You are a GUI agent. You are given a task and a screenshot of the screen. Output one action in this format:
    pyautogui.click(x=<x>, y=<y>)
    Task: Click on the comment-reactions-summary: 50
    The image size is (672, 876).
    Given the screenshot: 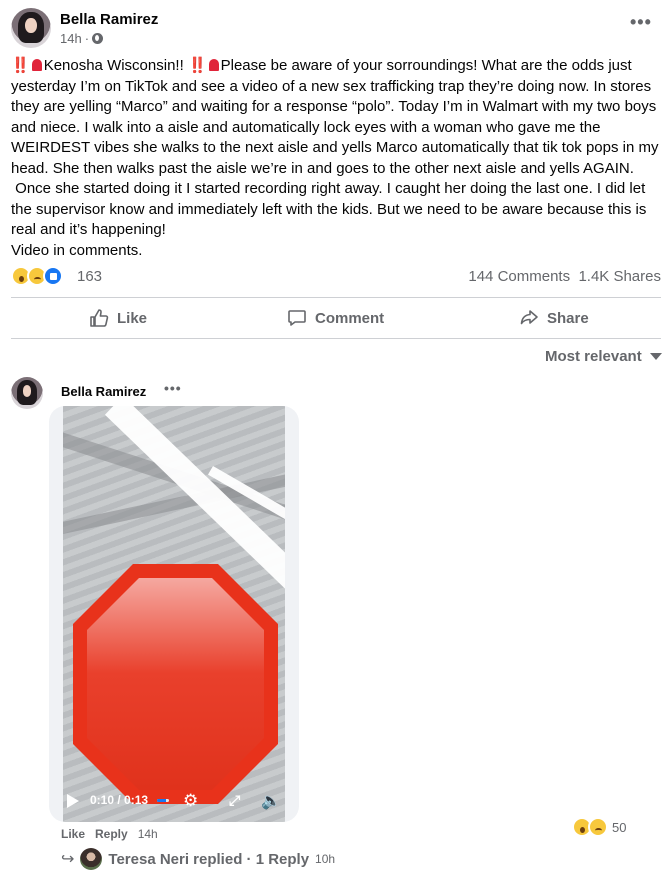 What is the action you would take?
    pyautogui.click(x=603, y=828)
    